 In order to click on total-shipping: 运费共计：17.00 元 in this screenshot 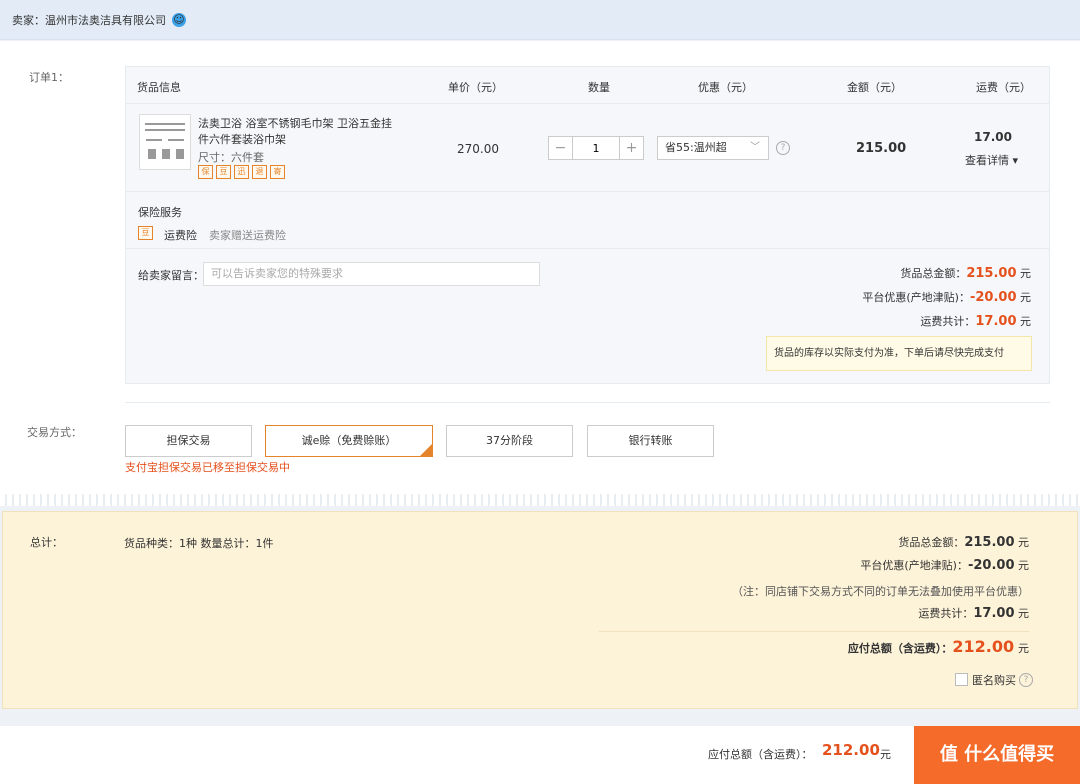, I will do `click(973, 613)`.